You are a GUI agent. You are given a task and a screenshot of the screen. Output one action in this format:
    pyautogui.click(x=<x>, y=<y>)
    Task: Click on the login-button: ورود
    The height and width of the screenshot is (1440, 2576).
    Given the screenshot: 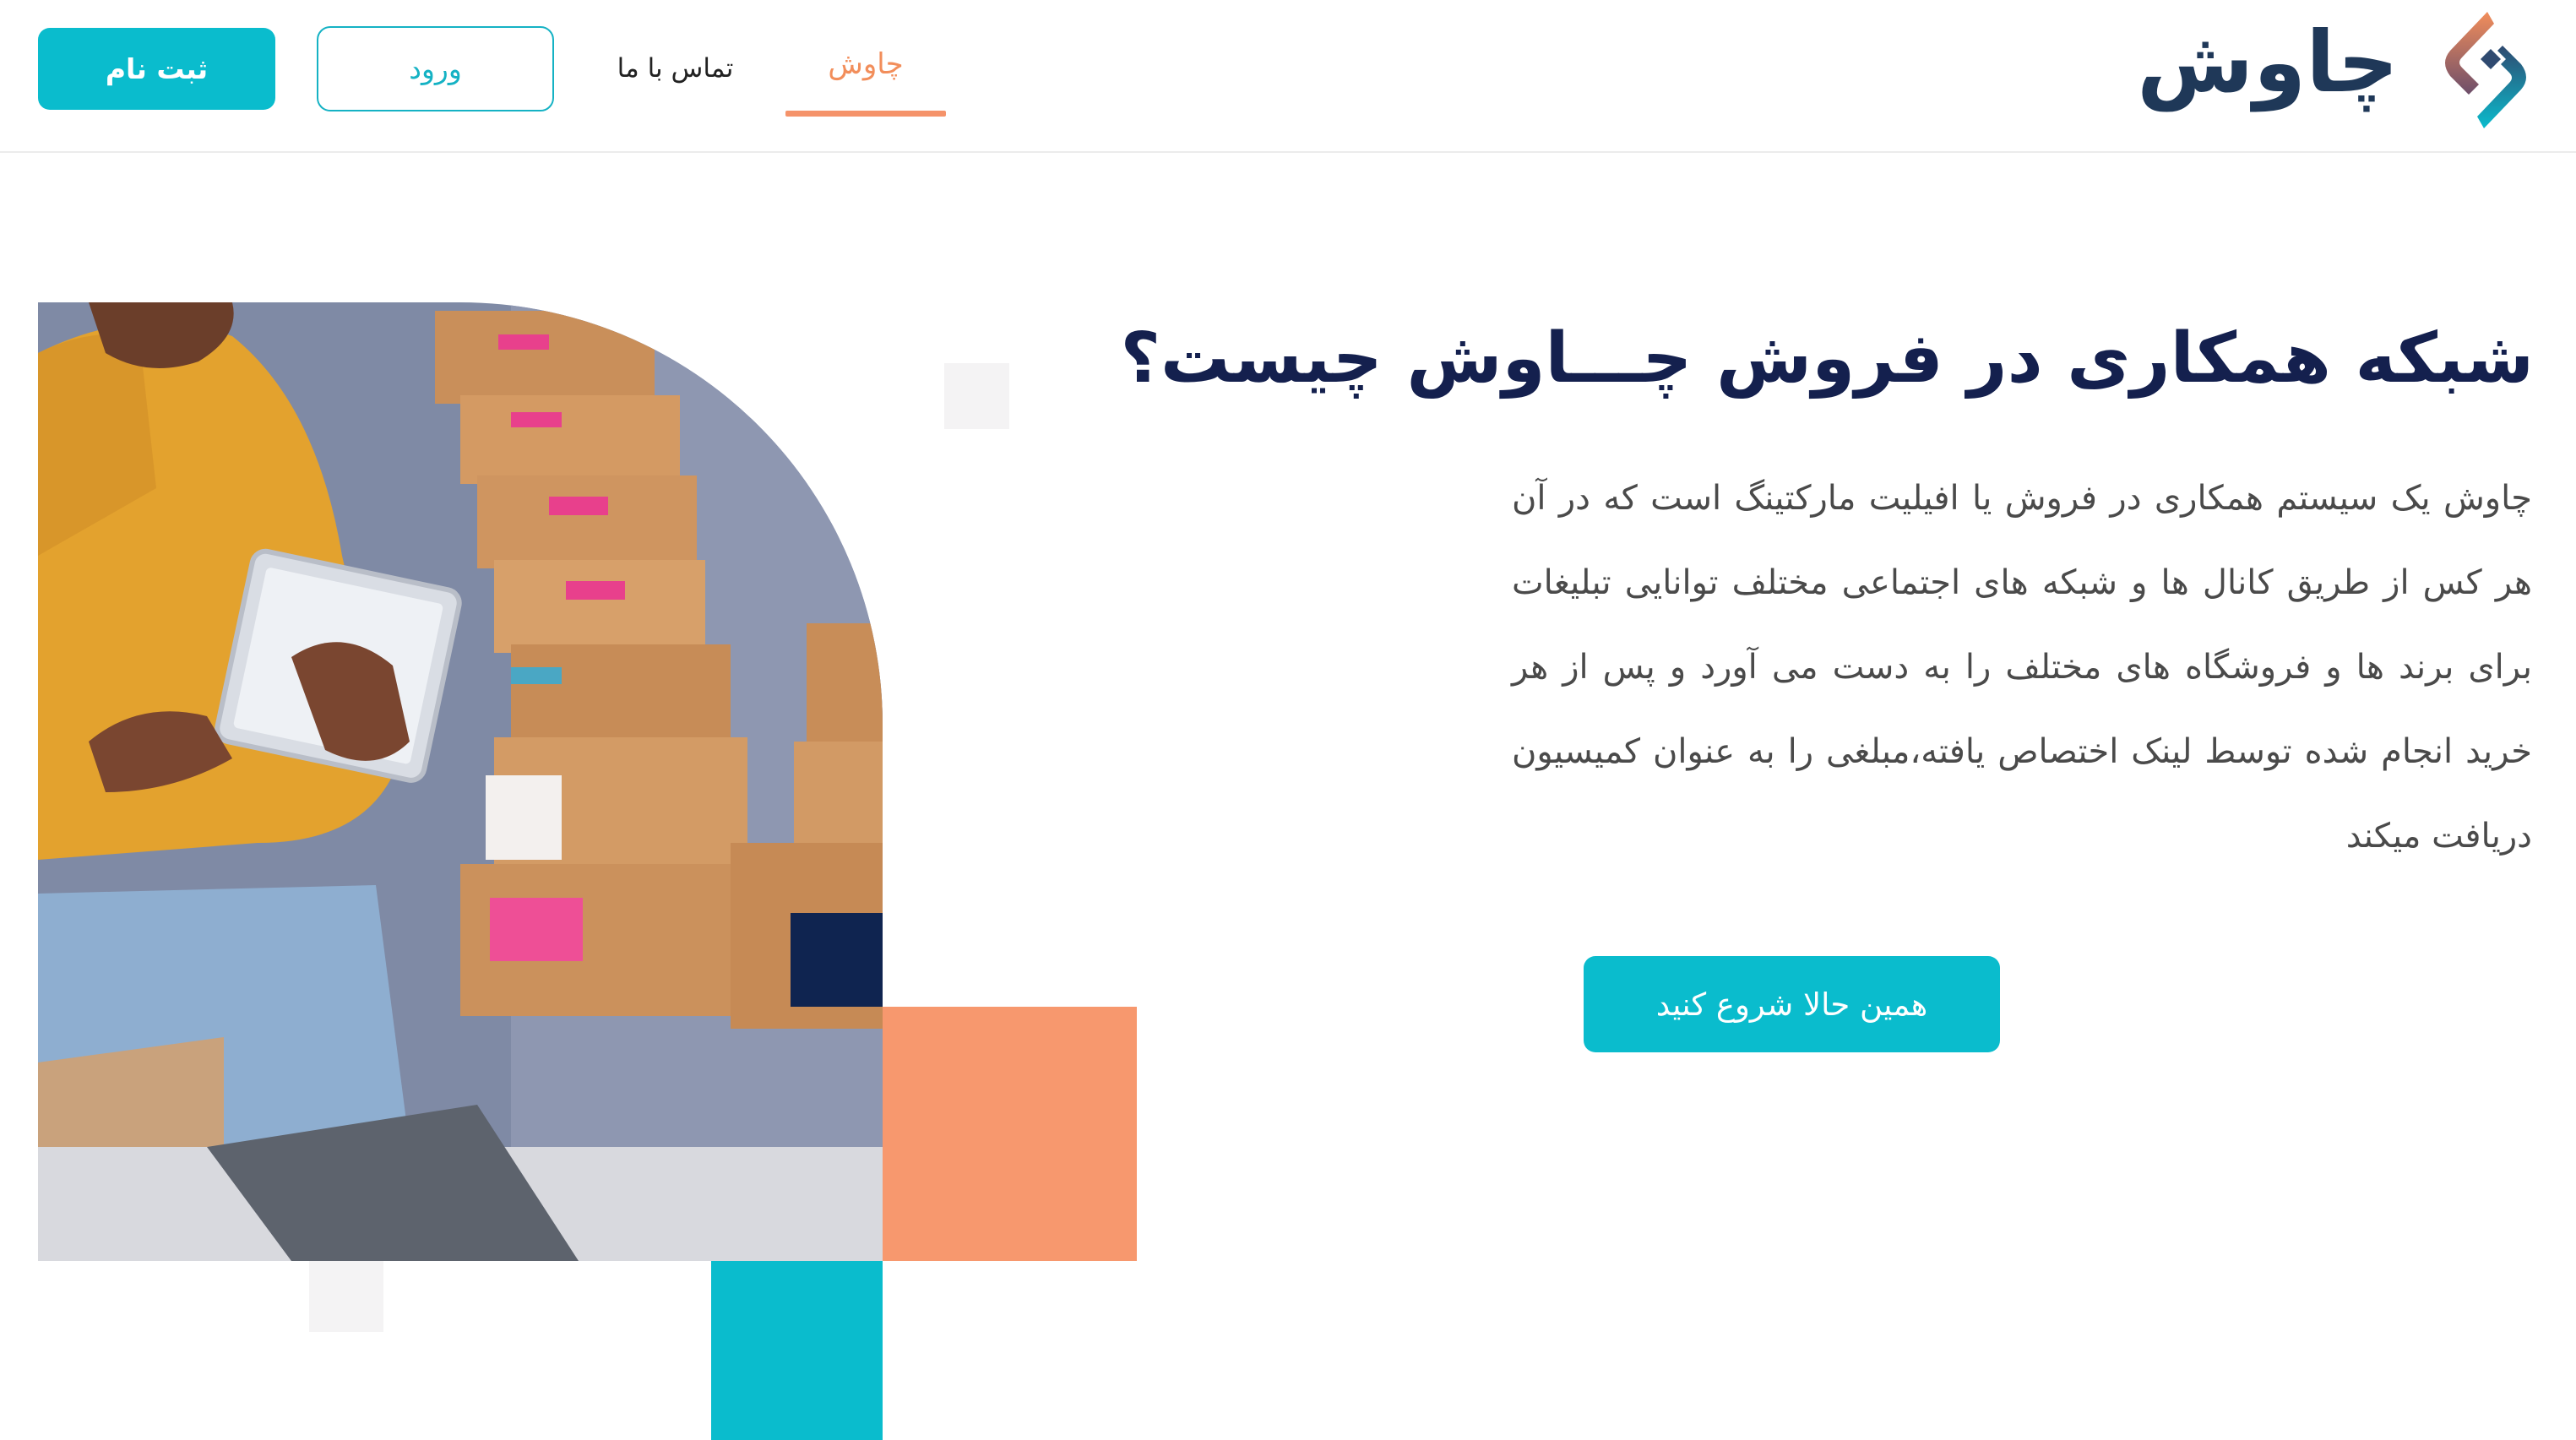 What is the action you would take?
    pyautogui.click(x=435, y=68)
    